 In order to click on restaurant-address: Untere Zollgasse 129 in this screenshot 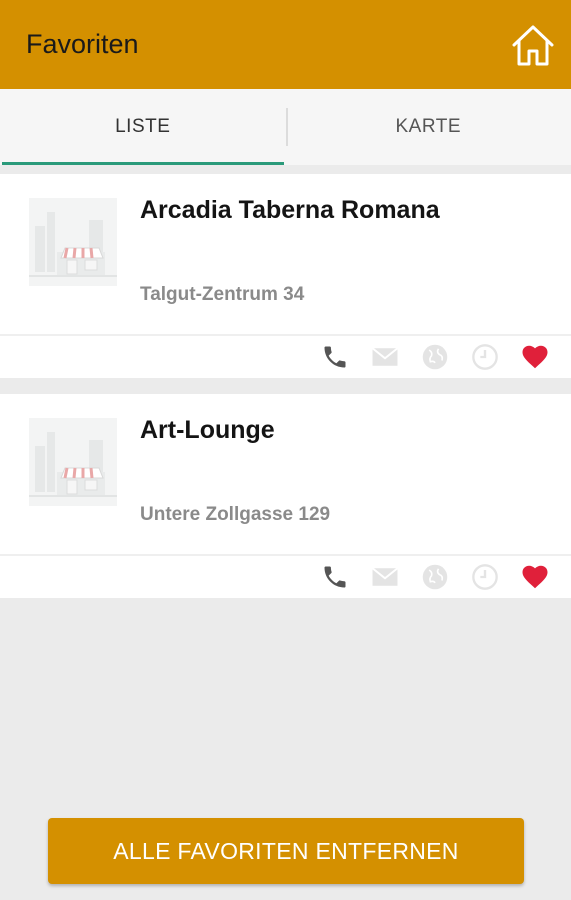, I will do `click(235, 514)`.